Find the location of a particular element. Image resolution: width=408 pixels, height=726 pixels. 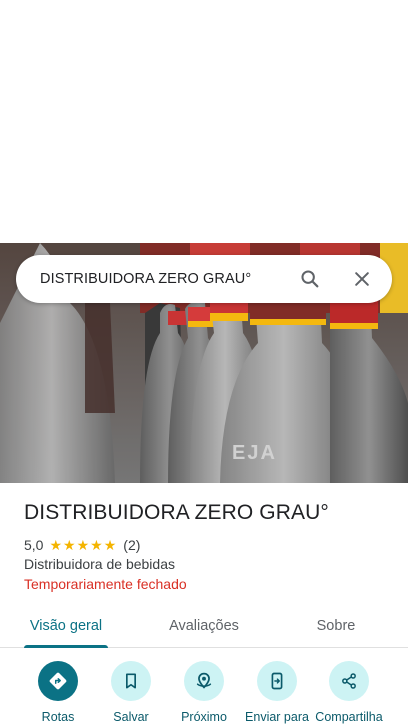

share-button: Compartilha is located at coordinates (349, 692).